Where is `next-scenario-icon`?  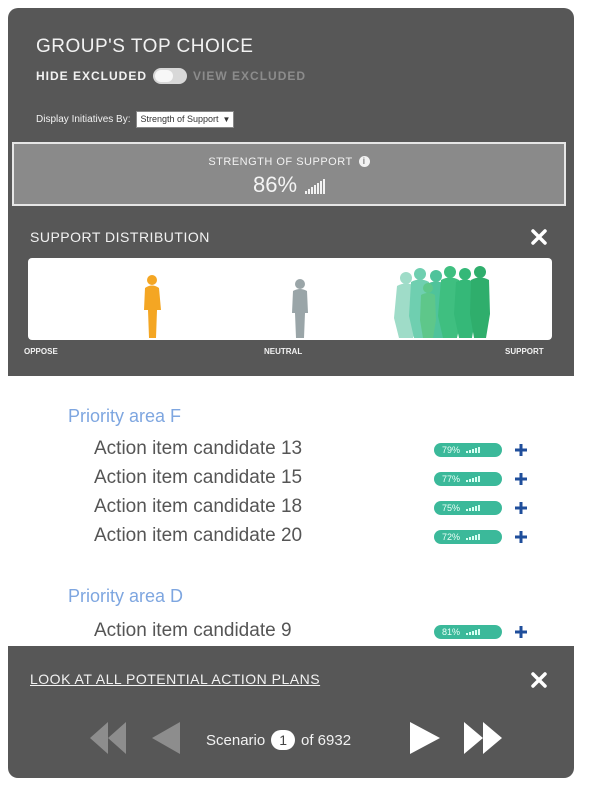
next-scenario-icon is located at coordinates (424, 738).